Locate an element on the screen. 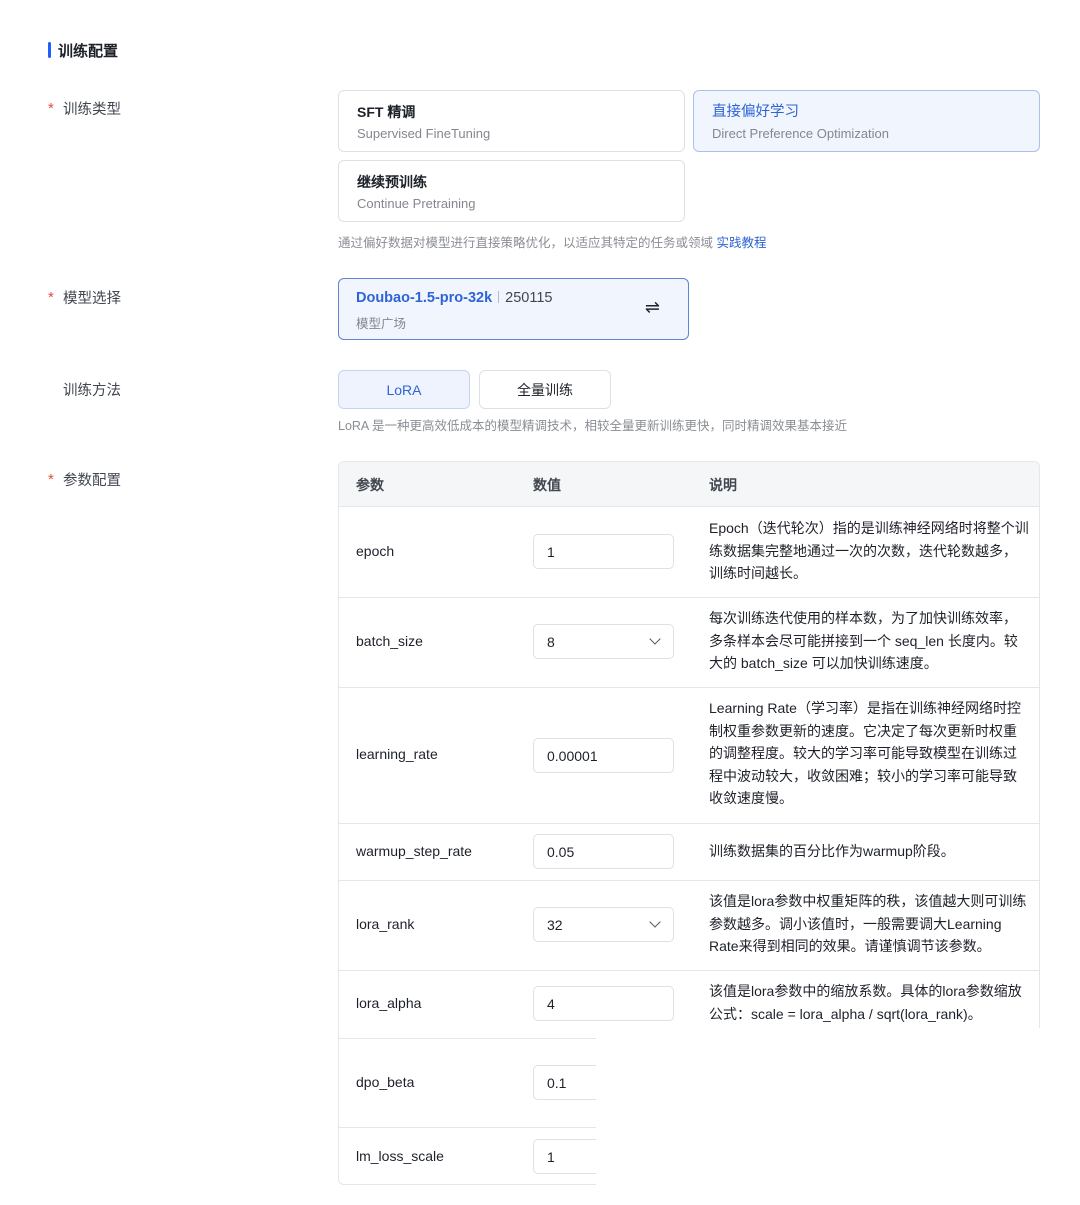  training-type-option-pretrain: 继续预训练 Continue Pretraining is located at coordinates (511, 191).